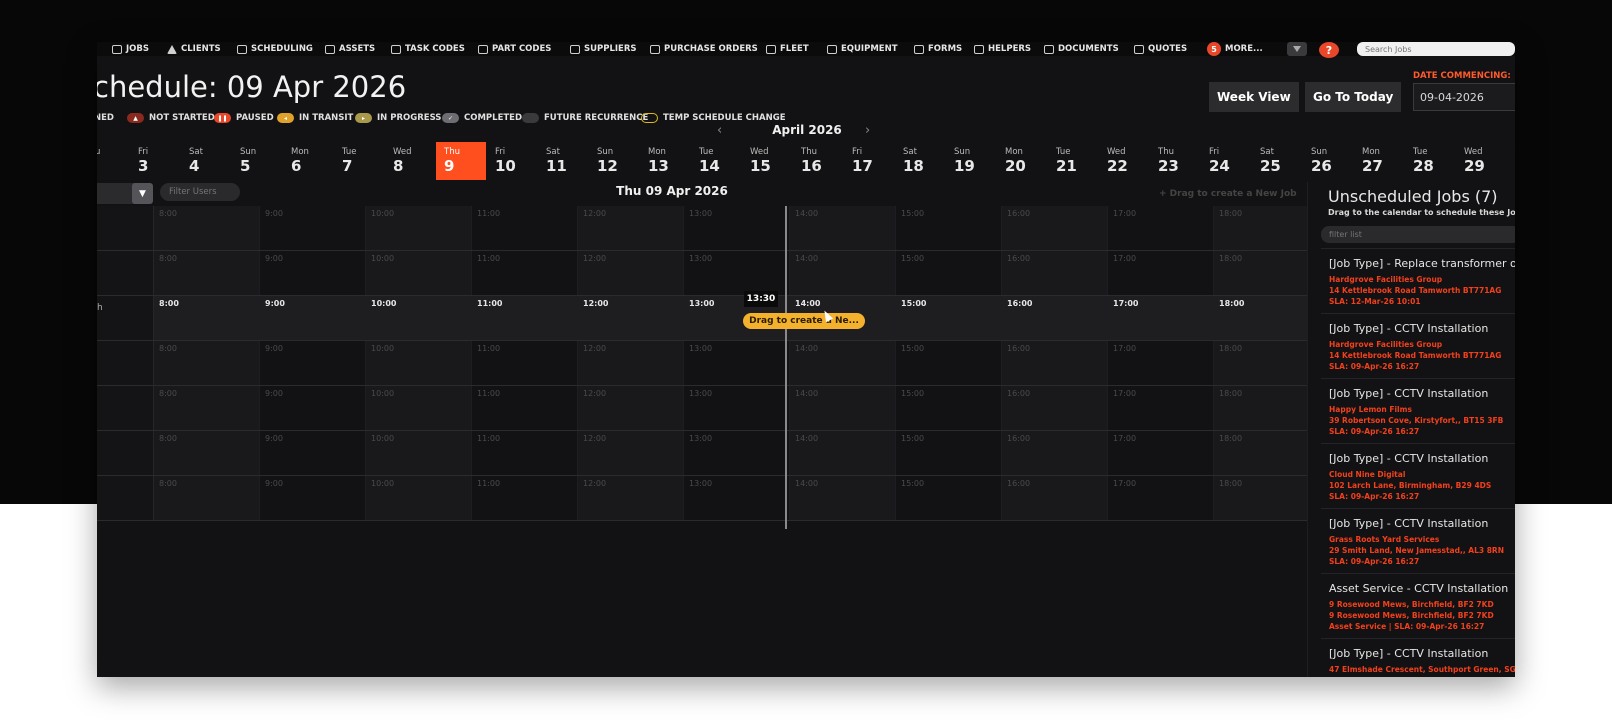 The height and width of the screenshot is (720, 1612). Describe the element at coordinates (704, 49) in the screenshot. I see `nav-purchase-orders: PURCHASE ORDERS` at that location.